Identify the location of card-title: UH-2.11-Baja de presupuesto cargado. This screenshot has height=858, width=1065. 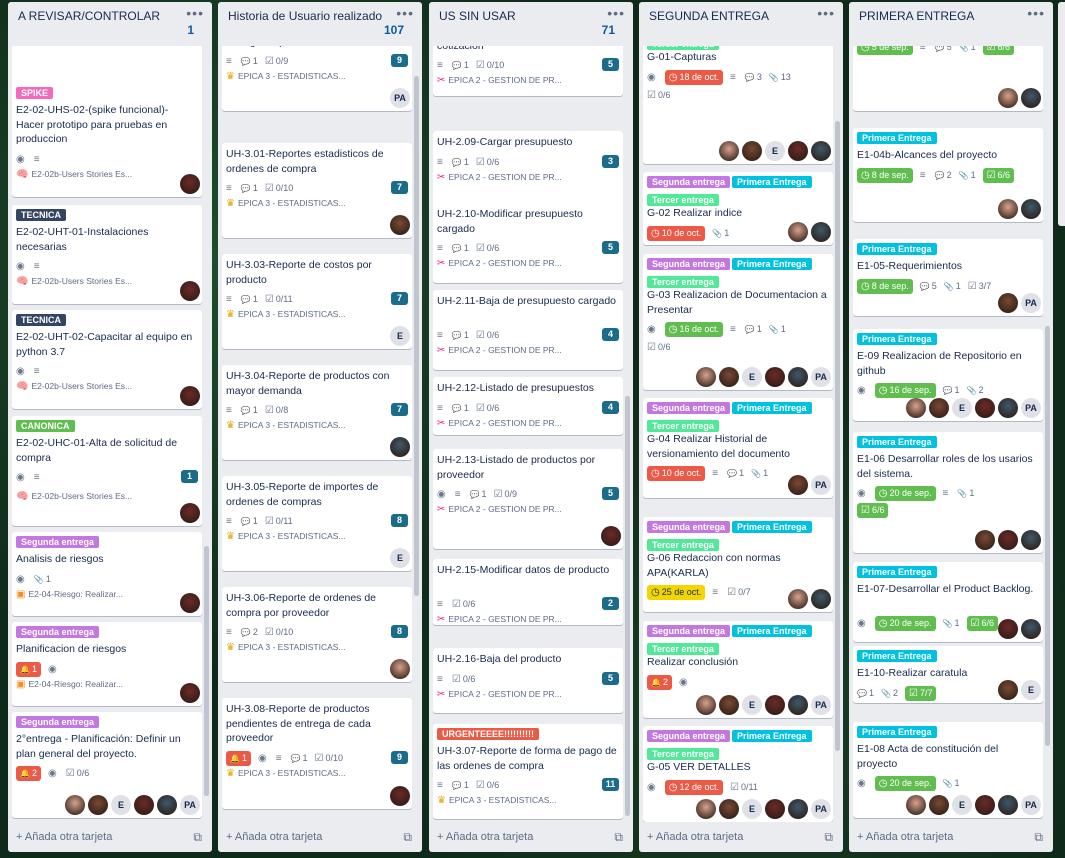
(527, 301).